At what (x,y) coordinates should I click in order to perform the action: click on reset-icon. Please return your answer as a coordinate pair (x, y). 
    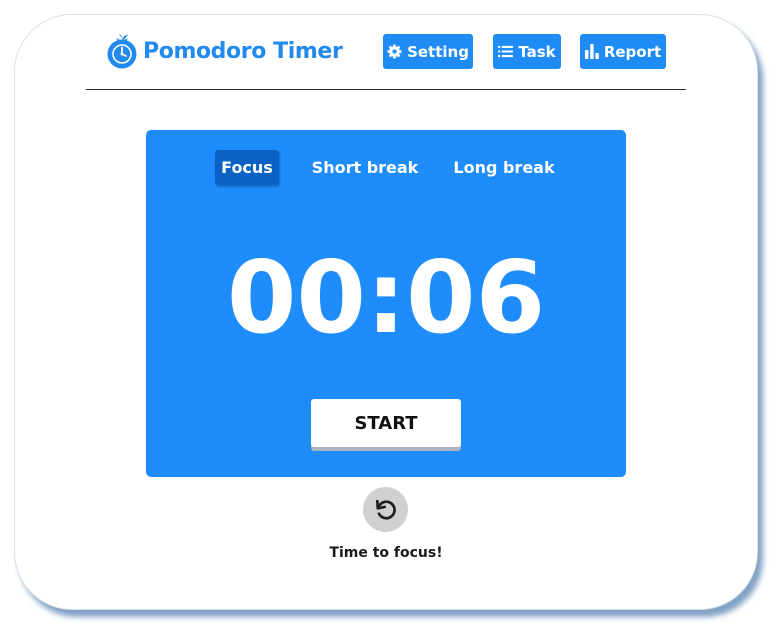
    Looking at the image, I should click on (385, 509).